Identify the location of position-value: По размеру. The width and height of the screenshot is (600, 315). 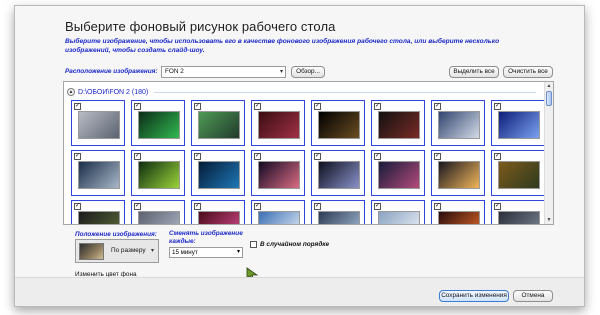
(128, 250).